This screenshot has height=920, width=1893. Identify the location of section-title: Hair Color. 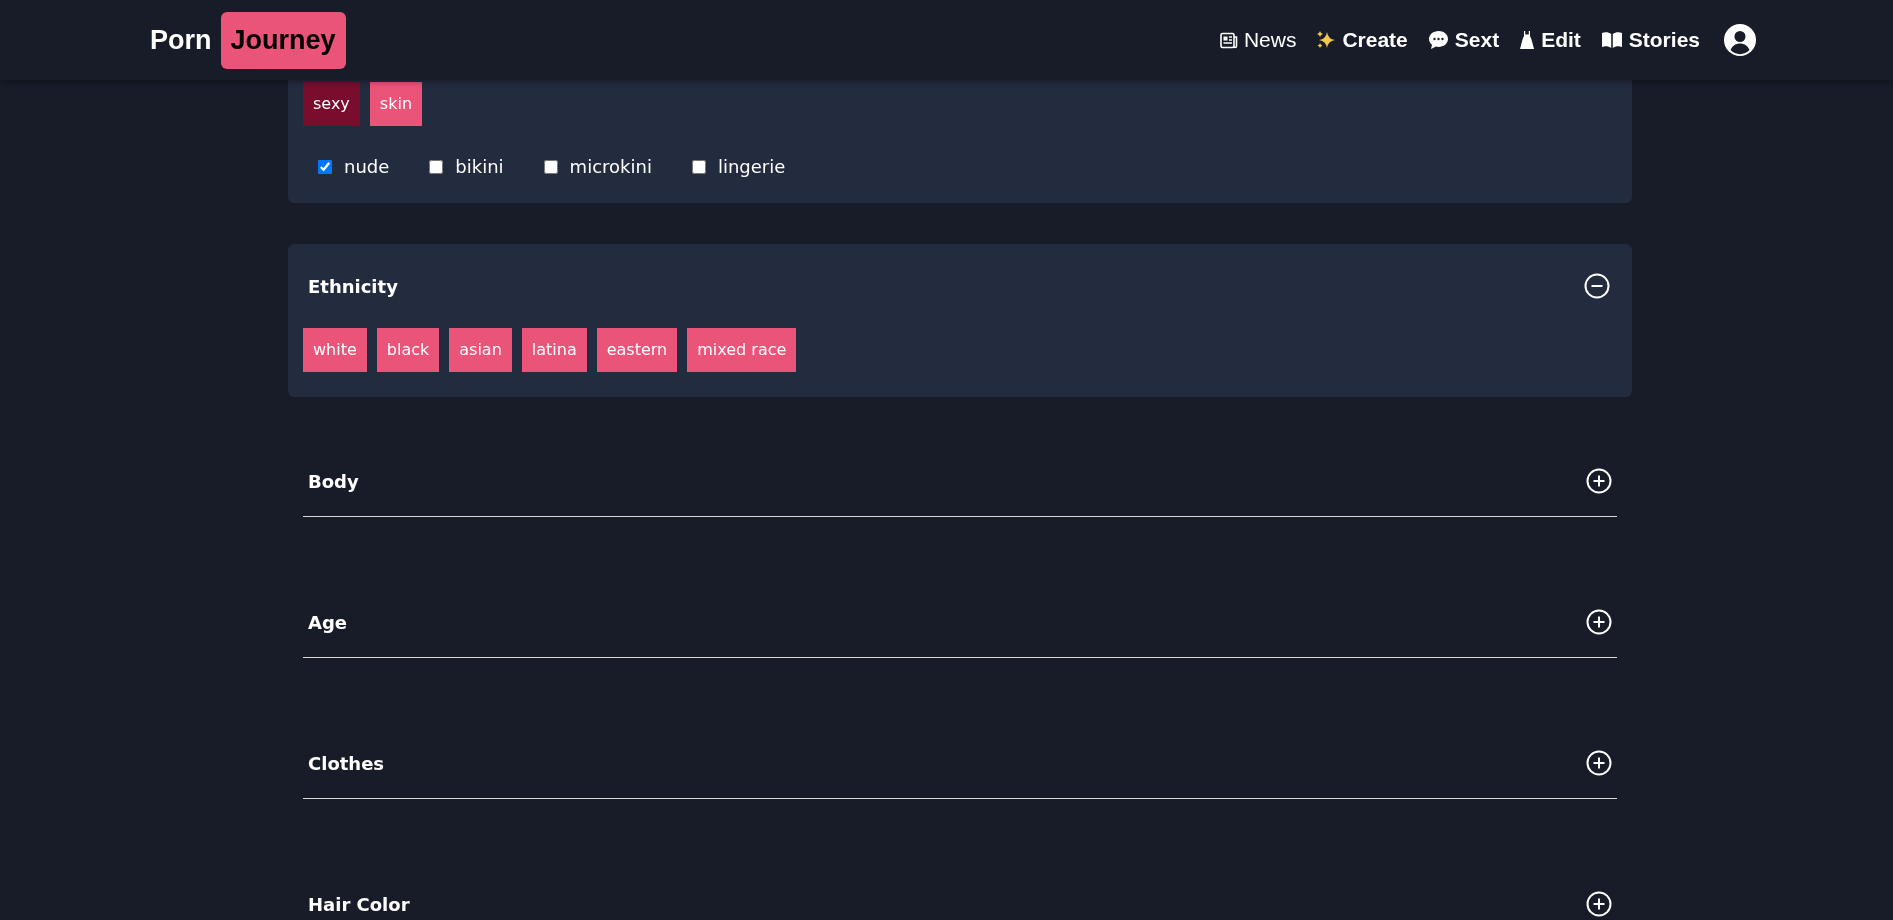
(359, 904).